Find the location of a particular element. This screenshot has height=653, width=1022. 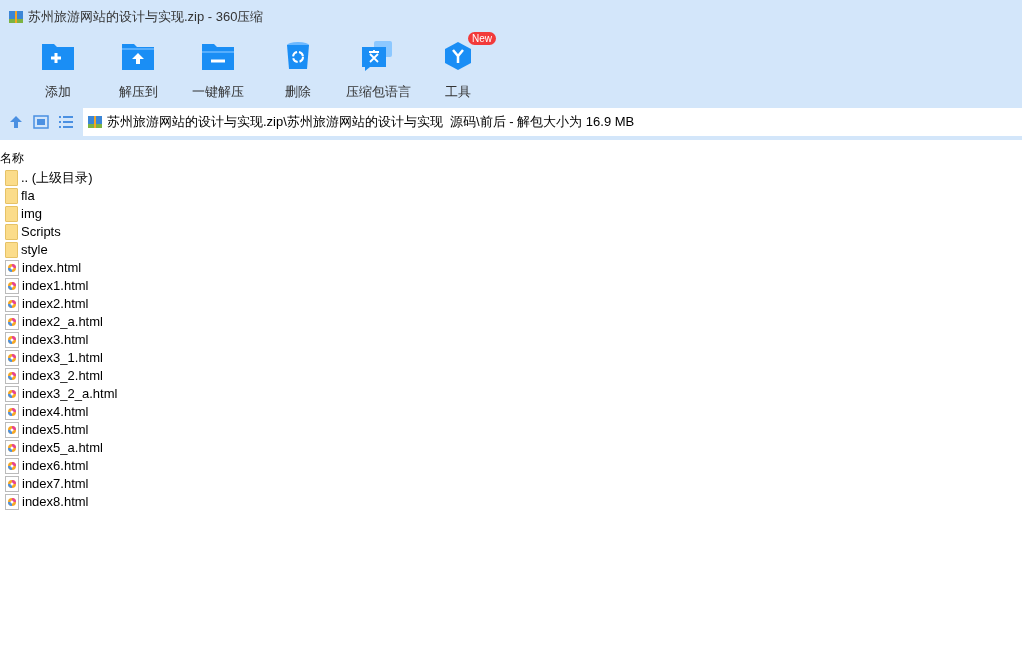

file-name: index3.html is located at coordinates (55, 340).